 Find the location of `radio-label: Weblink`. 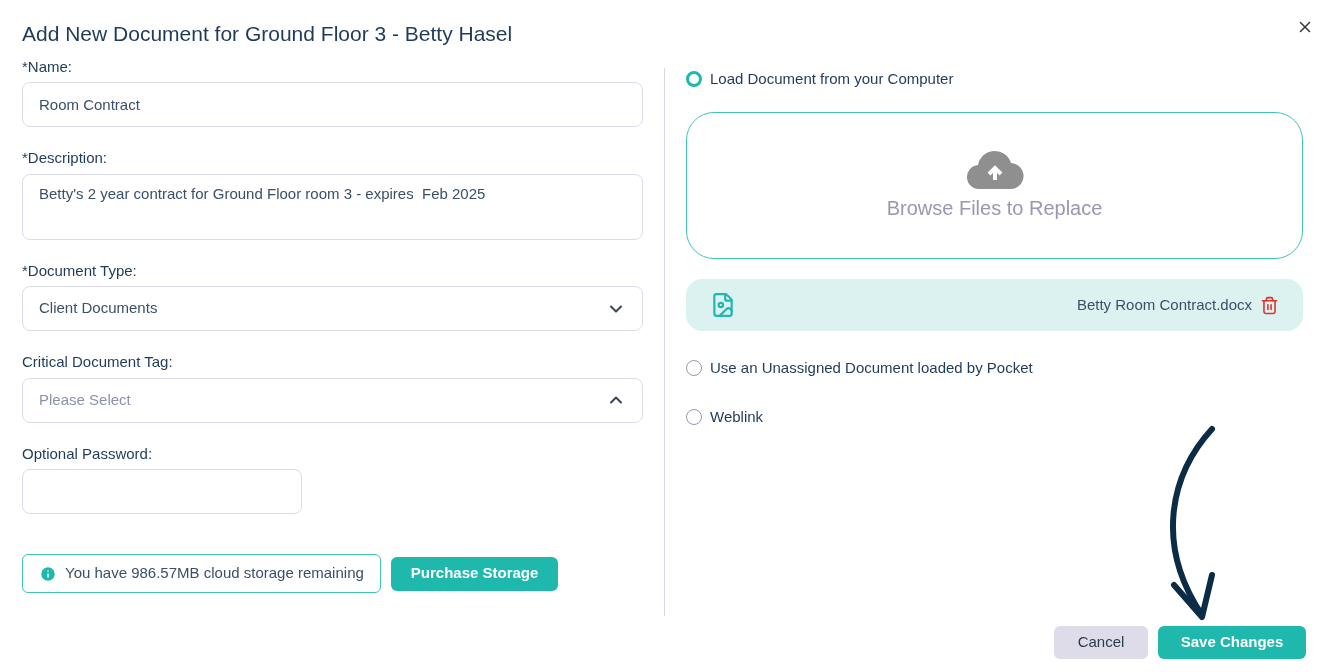

radio-label: Weblink is located at coordinates (737, 416).